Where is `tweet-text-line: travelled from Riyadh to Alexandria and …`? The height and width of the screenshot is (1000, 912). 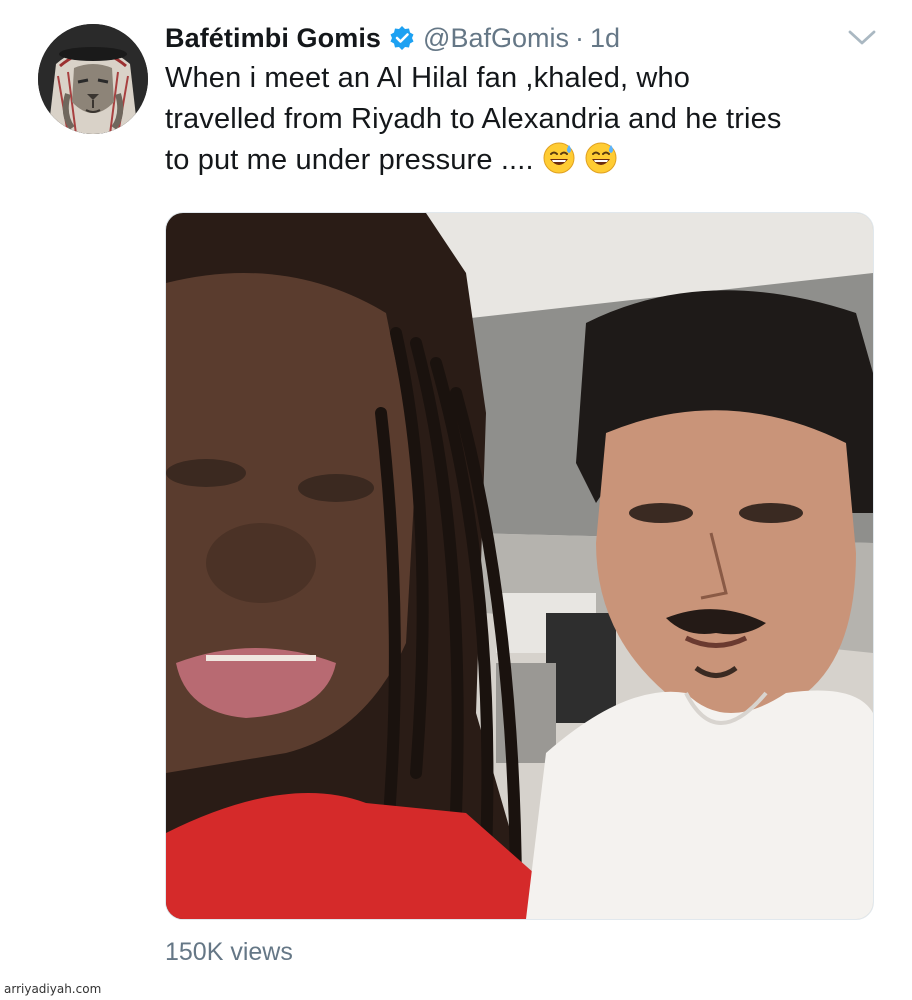
tweet-text-line: travelled from Riyadh to Alexandria and … is located at coordinates (473, 119).